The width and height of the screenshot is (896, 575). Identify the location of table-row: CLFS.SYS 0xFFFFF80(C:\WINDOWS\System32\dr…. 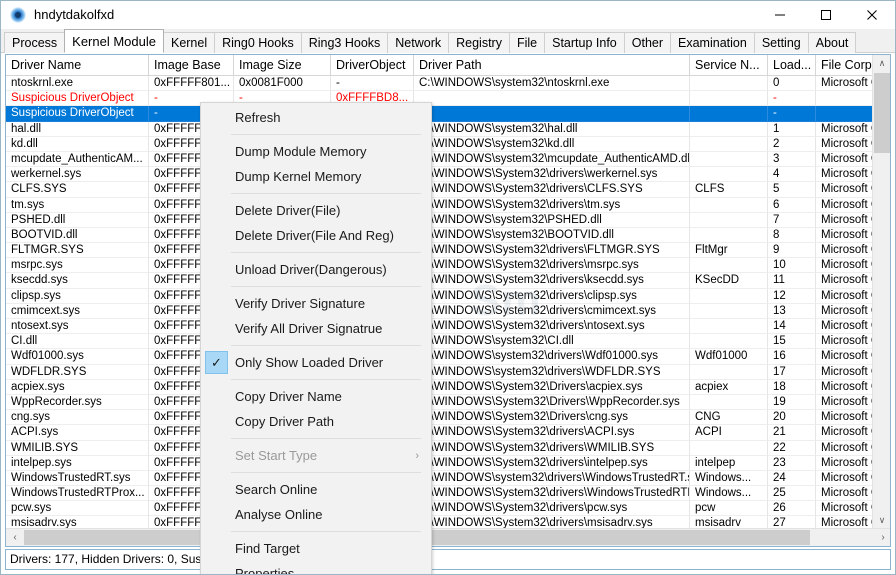
(439, 190).